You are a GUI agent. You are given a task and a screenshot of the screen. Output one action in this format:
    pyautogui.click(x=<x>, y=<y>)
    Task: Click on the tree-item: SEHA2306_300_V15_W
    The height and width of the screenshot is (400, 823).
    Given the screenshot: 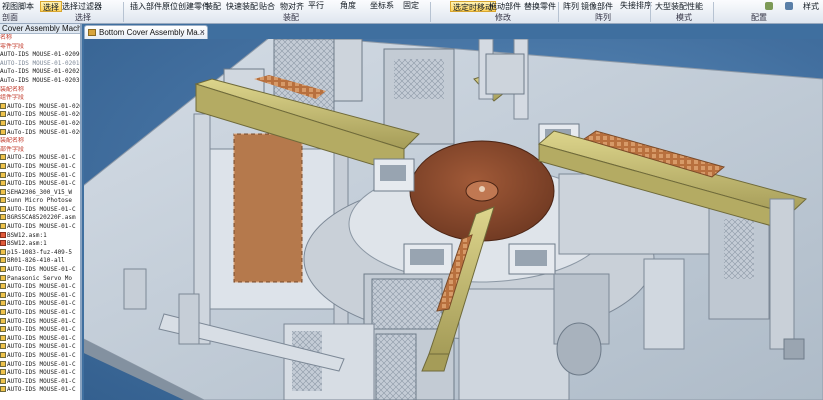 What is the action you would take?
    pyautogui.click(x=40, y=193)
    